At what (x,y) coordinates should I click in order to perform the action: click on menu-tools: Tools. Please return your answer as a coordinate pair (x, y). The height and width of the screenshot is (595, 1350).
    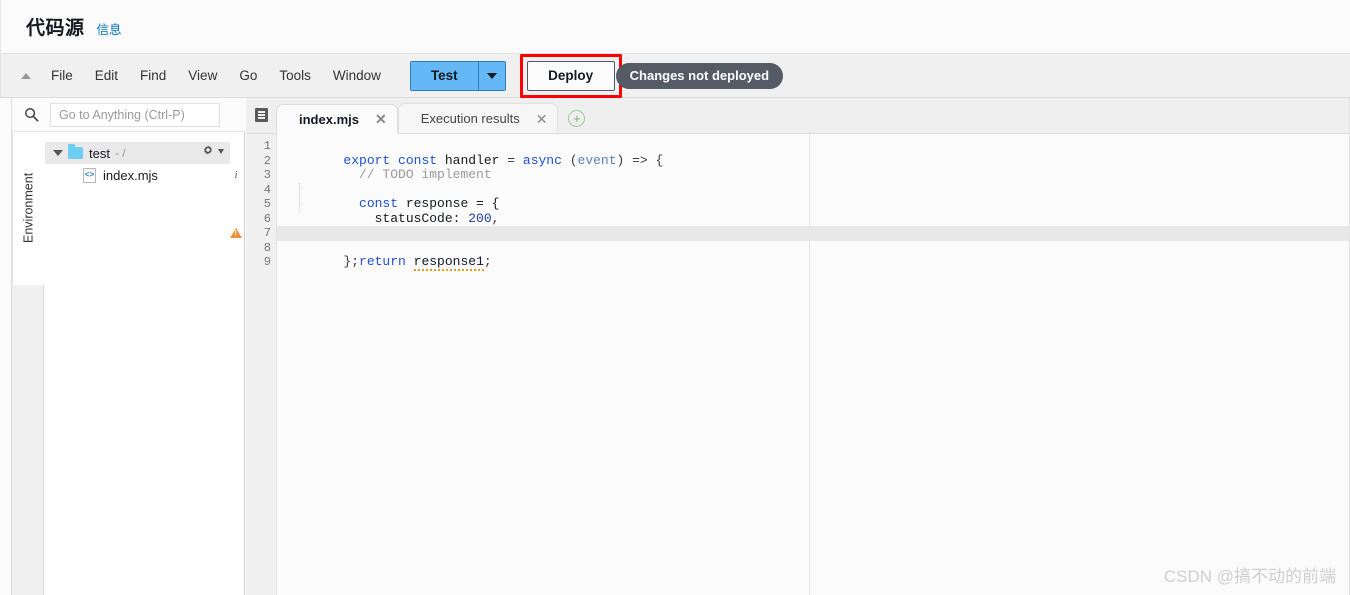
    Looking at the image, I should click on (295, 75).